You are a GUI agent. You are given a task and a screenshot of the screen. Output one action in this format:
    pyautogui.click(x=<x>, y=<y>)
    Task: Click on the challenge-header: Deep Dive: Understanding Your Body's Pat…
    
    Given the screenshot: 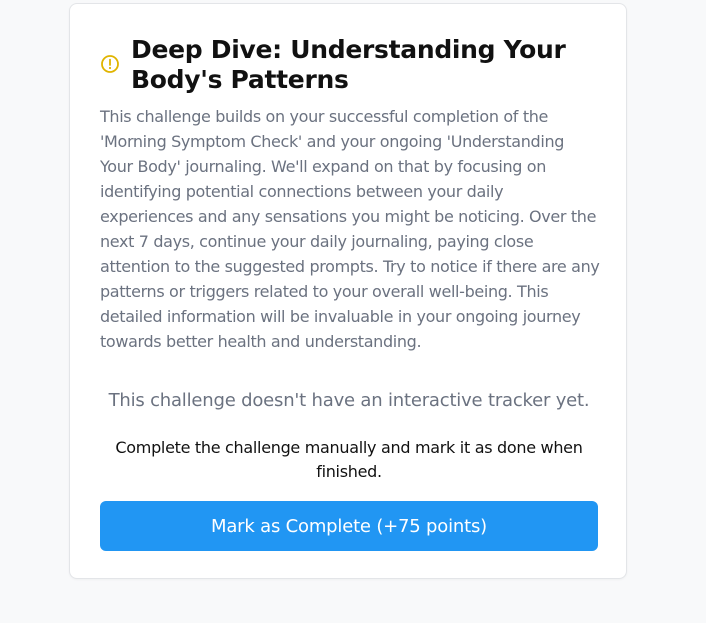 What is the action you would take?
    pyautogui.click(x=340, y=65)
    